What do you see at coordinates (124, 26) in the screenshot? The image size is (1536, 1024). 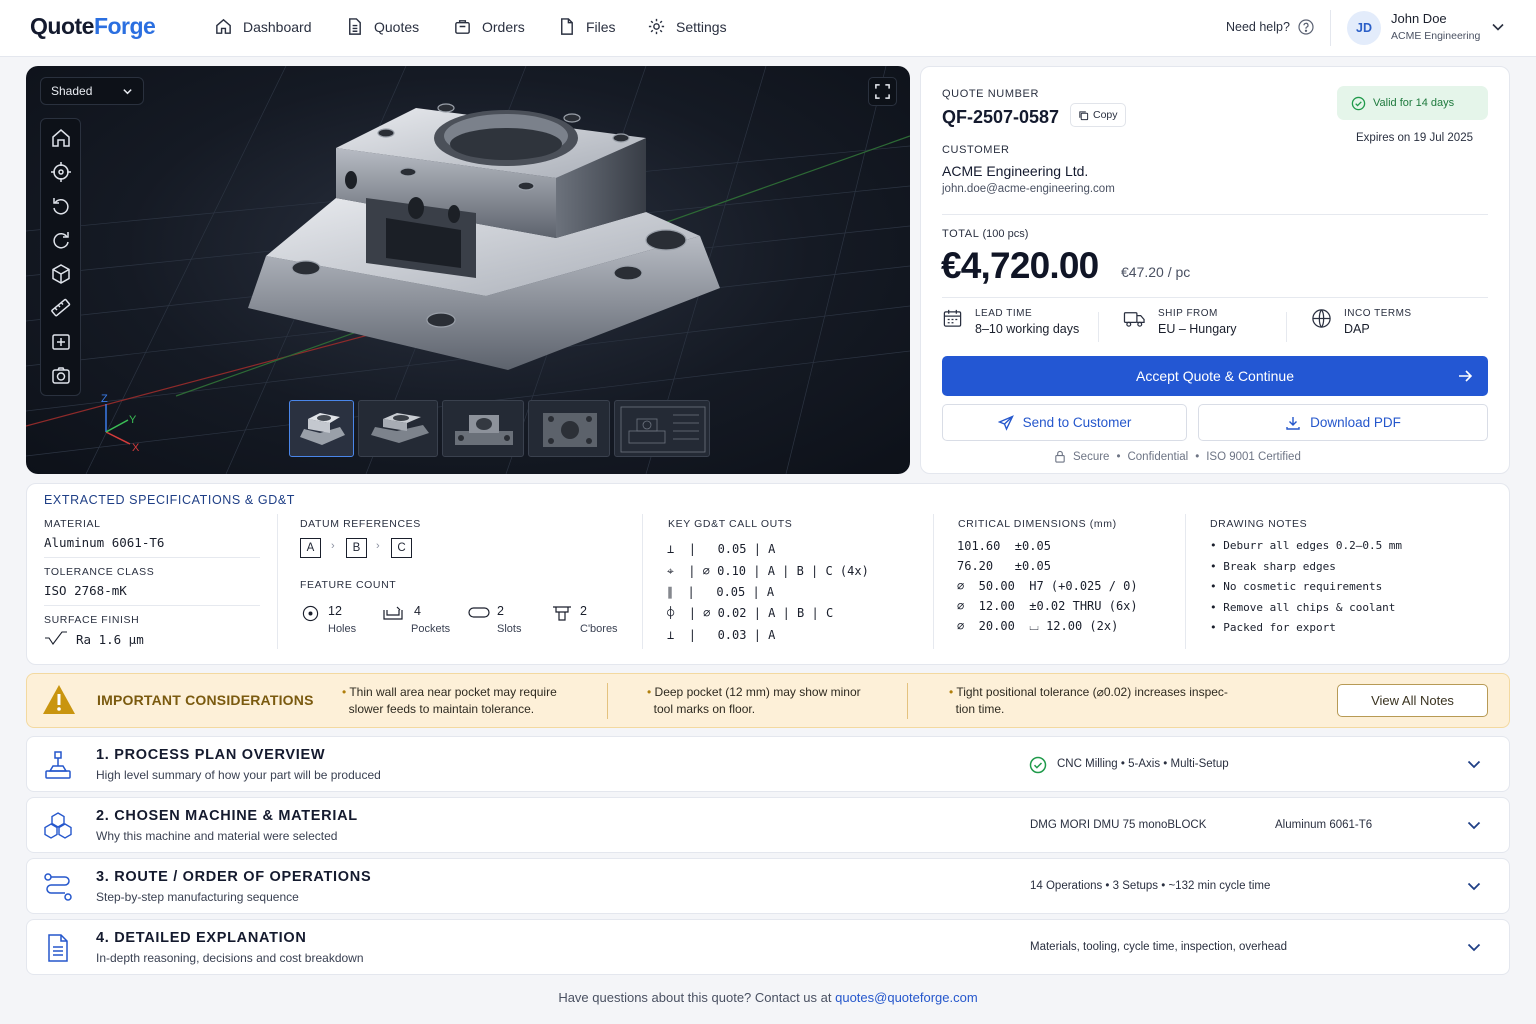 I see `logo-text-forge: Forge` at bounding box center [124, 26].